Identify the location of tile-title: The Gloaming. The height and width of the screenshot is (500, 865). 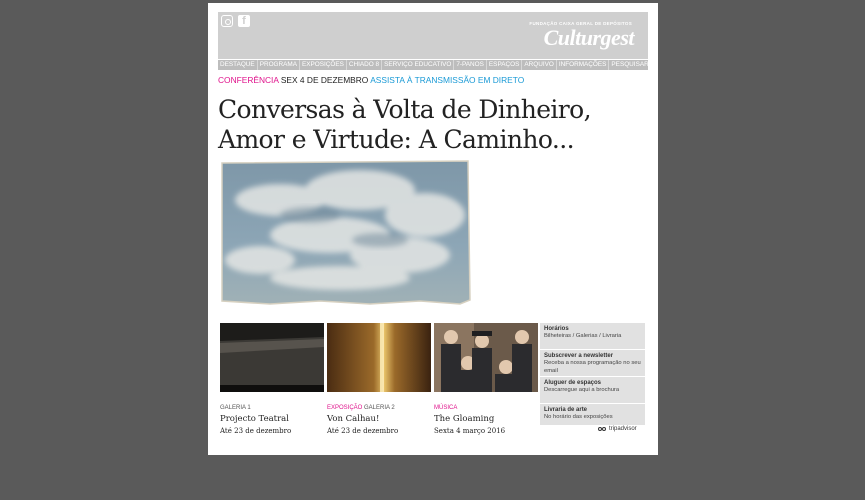
(486, 419).